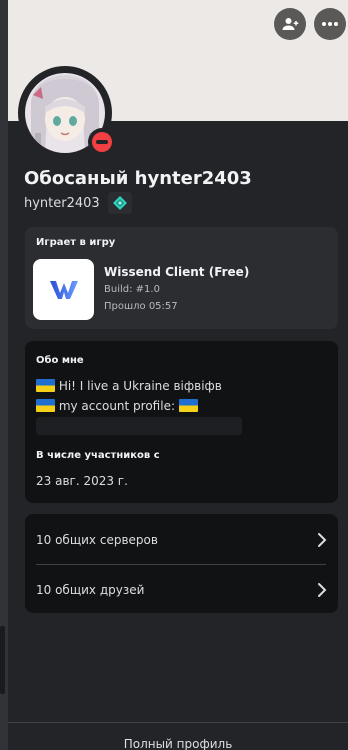 Image resolution: width=348 pixels, height=750 pixels. I want to click on mutual-servers-row: 10 общих серверов, so click(181, 539).